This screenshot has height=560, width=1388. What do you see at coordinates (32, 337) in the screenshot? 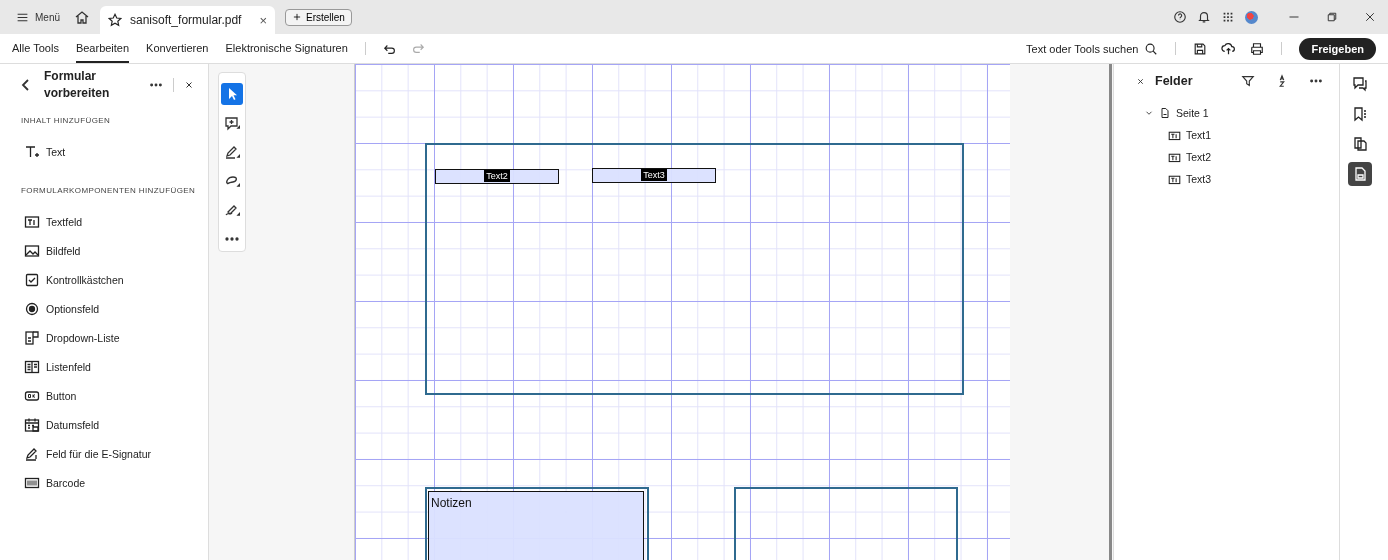
I see `dropdown-icon` at bounding box center [32, 337].